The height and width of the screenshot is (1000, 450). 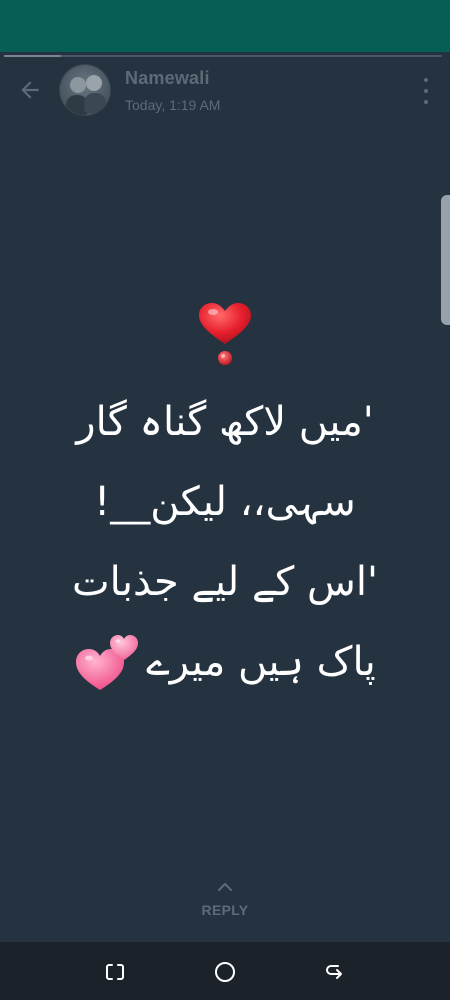 I want to click on nav-back-button, so click(x=335, y=972).